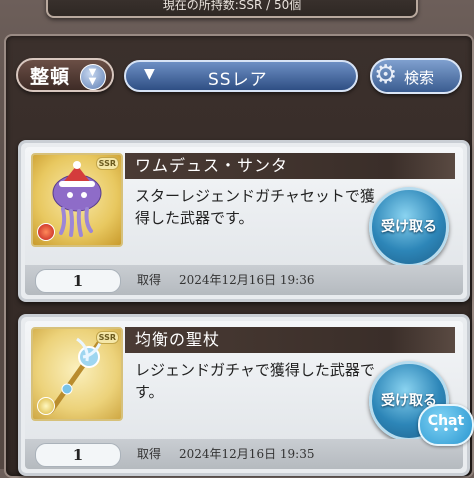 This screenshot has height=478, width=474. I want to click on item-meta-strip: 1 取得 2024年12月16日 19:35, so click(244, 454).